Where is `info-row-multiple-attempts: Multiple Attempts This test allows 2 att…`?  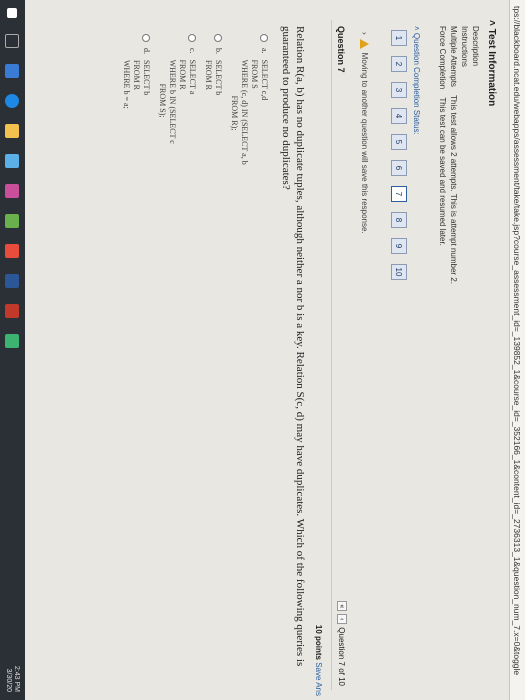
info-row-multiple-attempts: Multiple Attempts This test allows 2 att… is located at coordinates (453, 155).